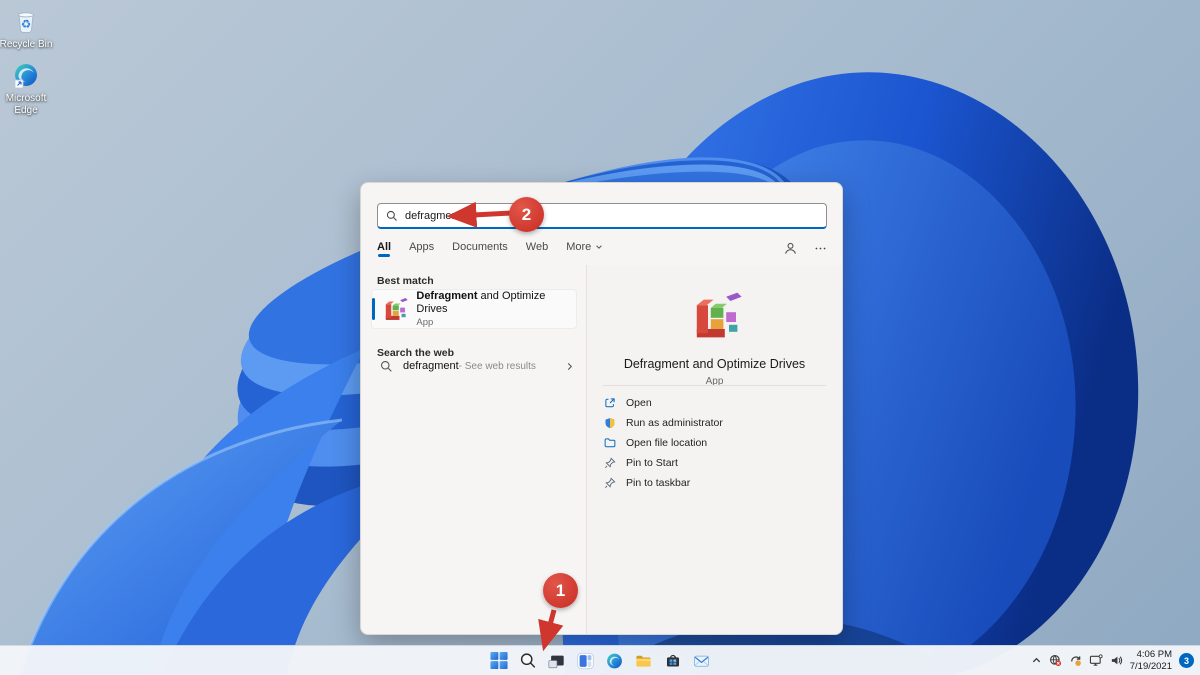  Describe the element at coordinates (425, 323) in the screenshot. I see `best-match-subtitle: App` at that location.